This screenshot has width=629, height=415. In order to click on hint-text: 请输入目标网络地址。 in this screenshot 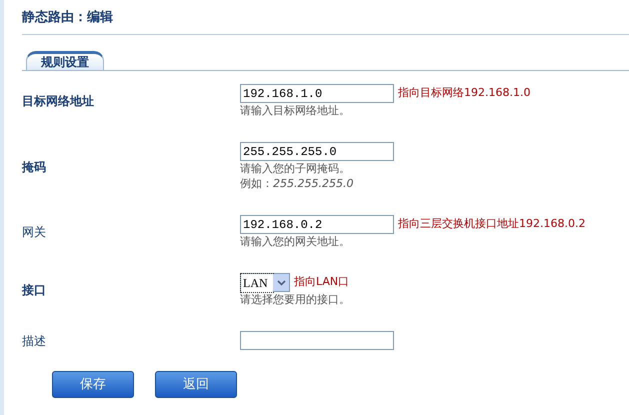, I will do `click(295, 110)`.